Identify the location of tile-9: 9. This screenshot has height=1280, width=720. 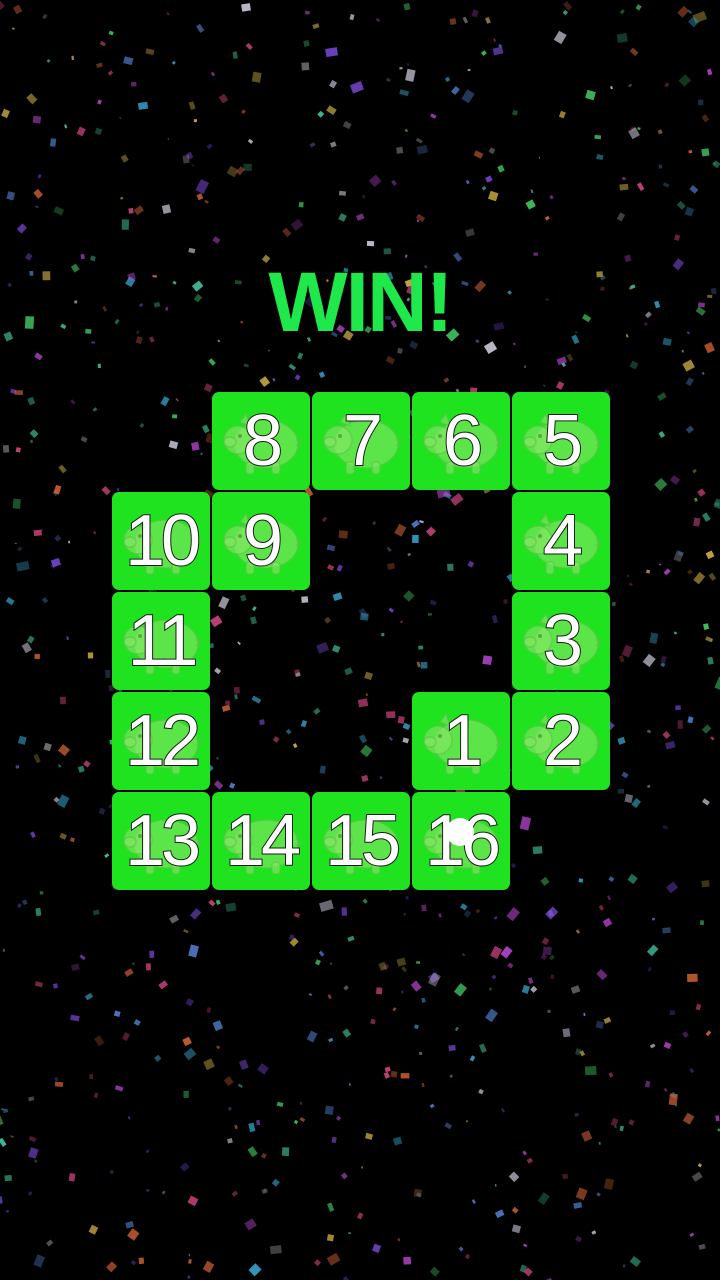
(261, 541).